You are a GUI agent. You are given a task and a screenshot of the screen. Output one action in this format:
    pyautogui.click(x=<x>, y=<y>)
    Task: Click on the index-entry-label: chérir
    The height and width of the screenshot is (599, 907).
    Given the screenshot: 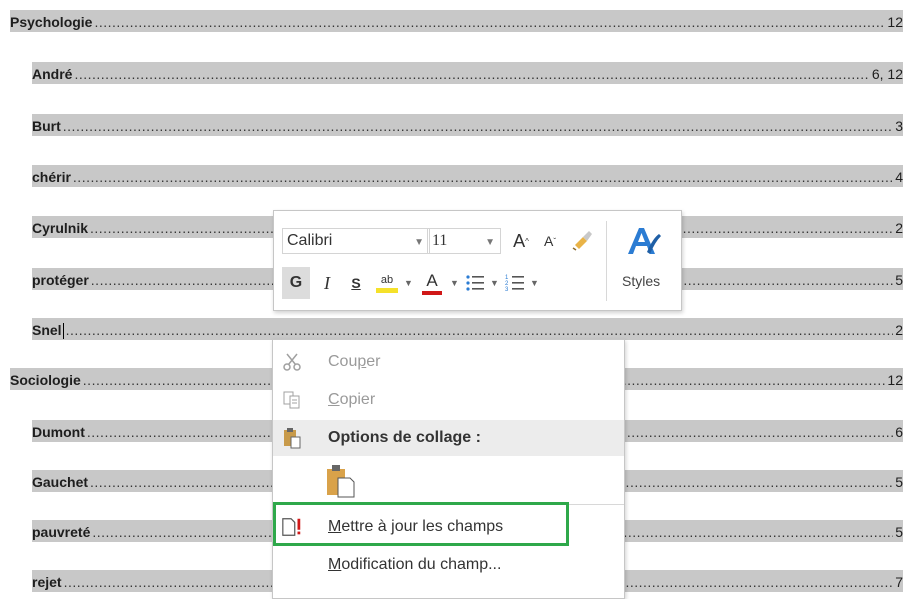 What is the action you would take?
    pyautogui.click(x=51, y=177)
    